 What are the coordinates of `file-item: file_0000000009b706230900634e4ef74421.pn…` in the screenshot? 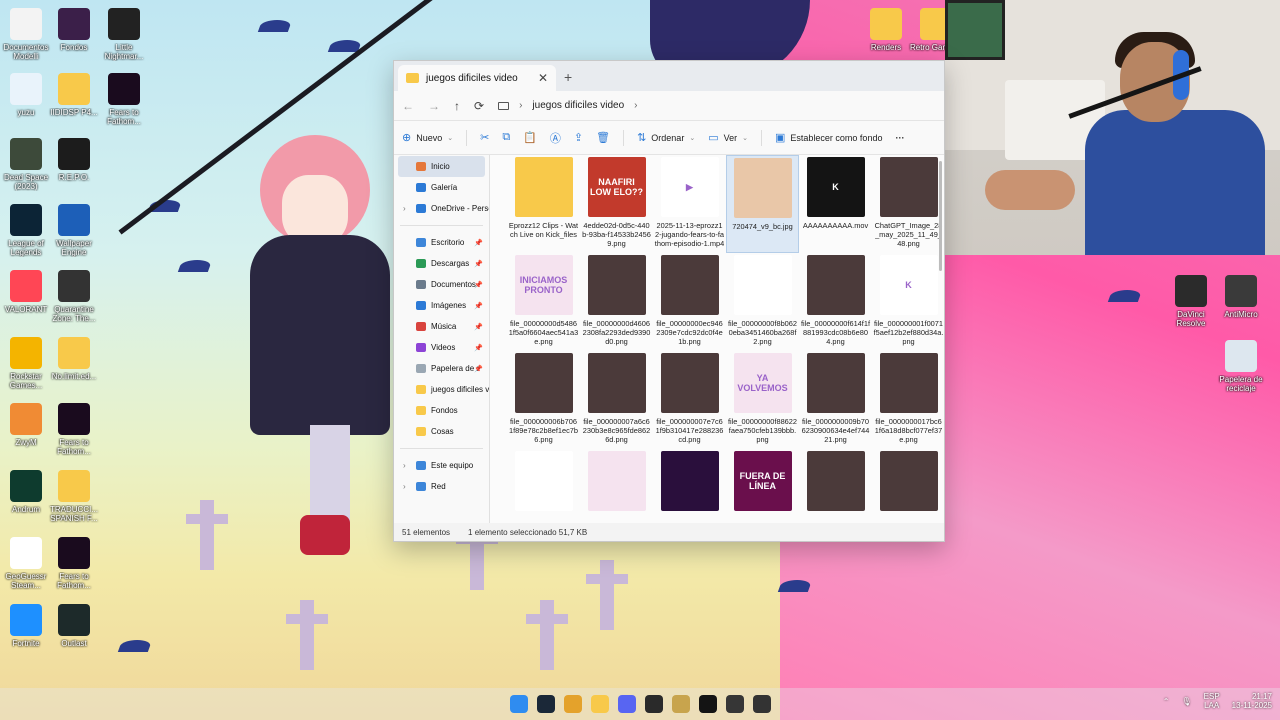 It's located at (835, 400).